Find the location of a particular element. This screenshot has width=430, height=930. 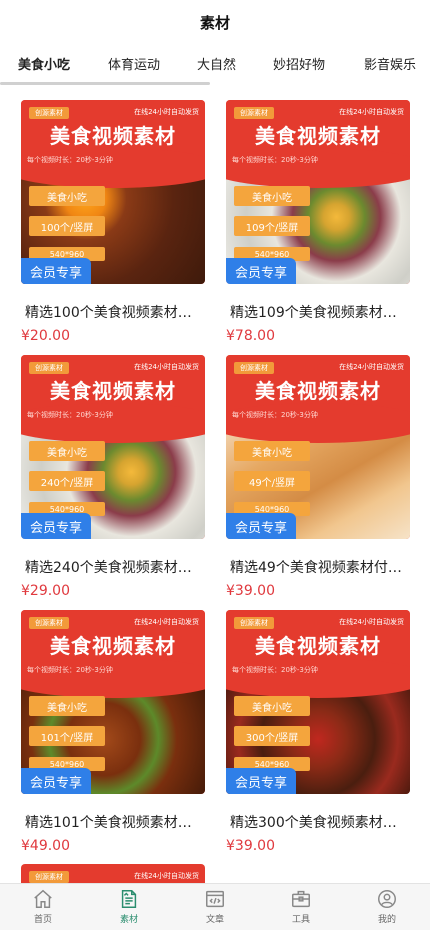

nav-label: 我的 is located at coordinates (386, 920).